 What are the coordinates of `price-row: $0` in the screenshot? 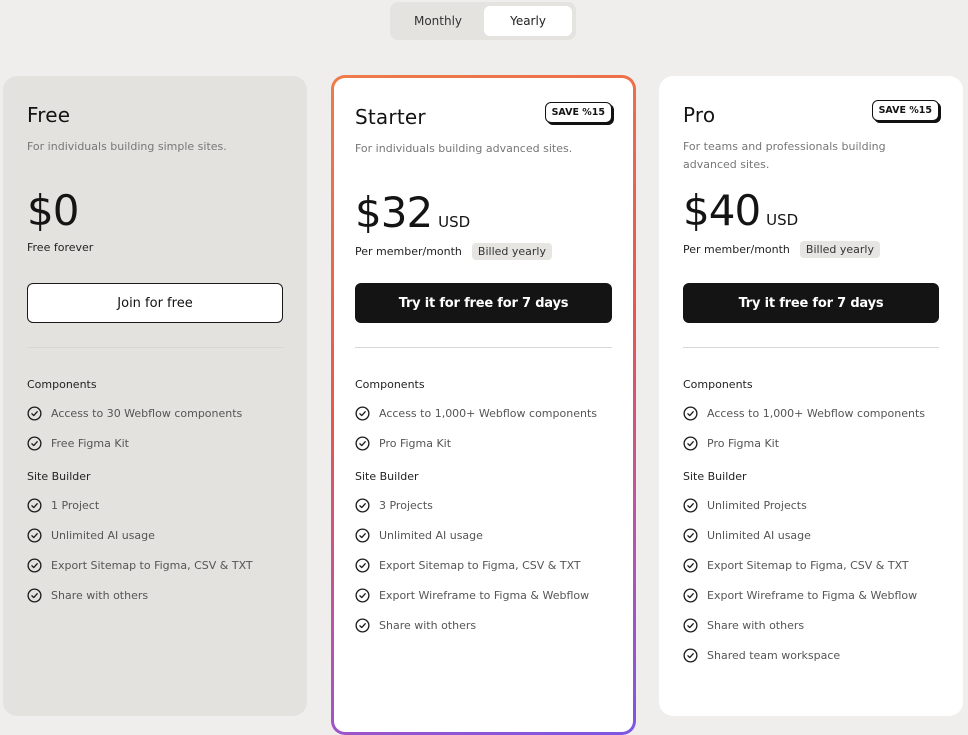 It's located at (53, 210).